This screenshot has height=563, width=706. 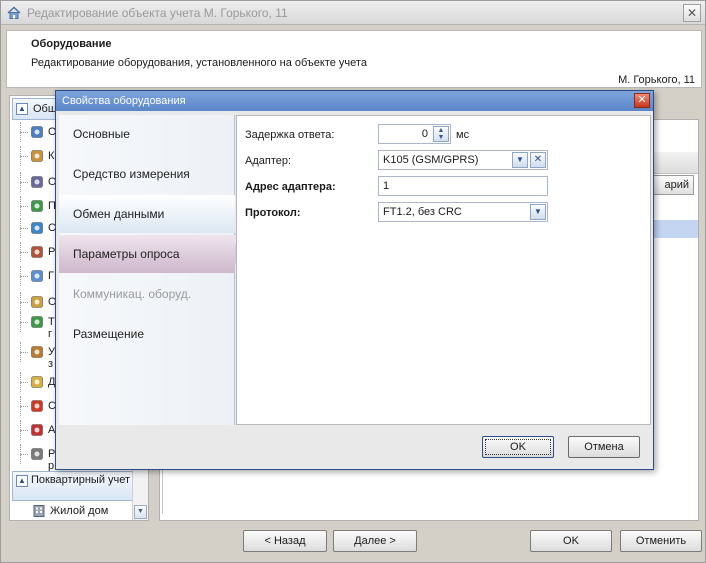 What do you see at coordinates (268, 161) in the screenshot?
I see `adapter-label: Адаптер:` at bounding box center [268, 161].